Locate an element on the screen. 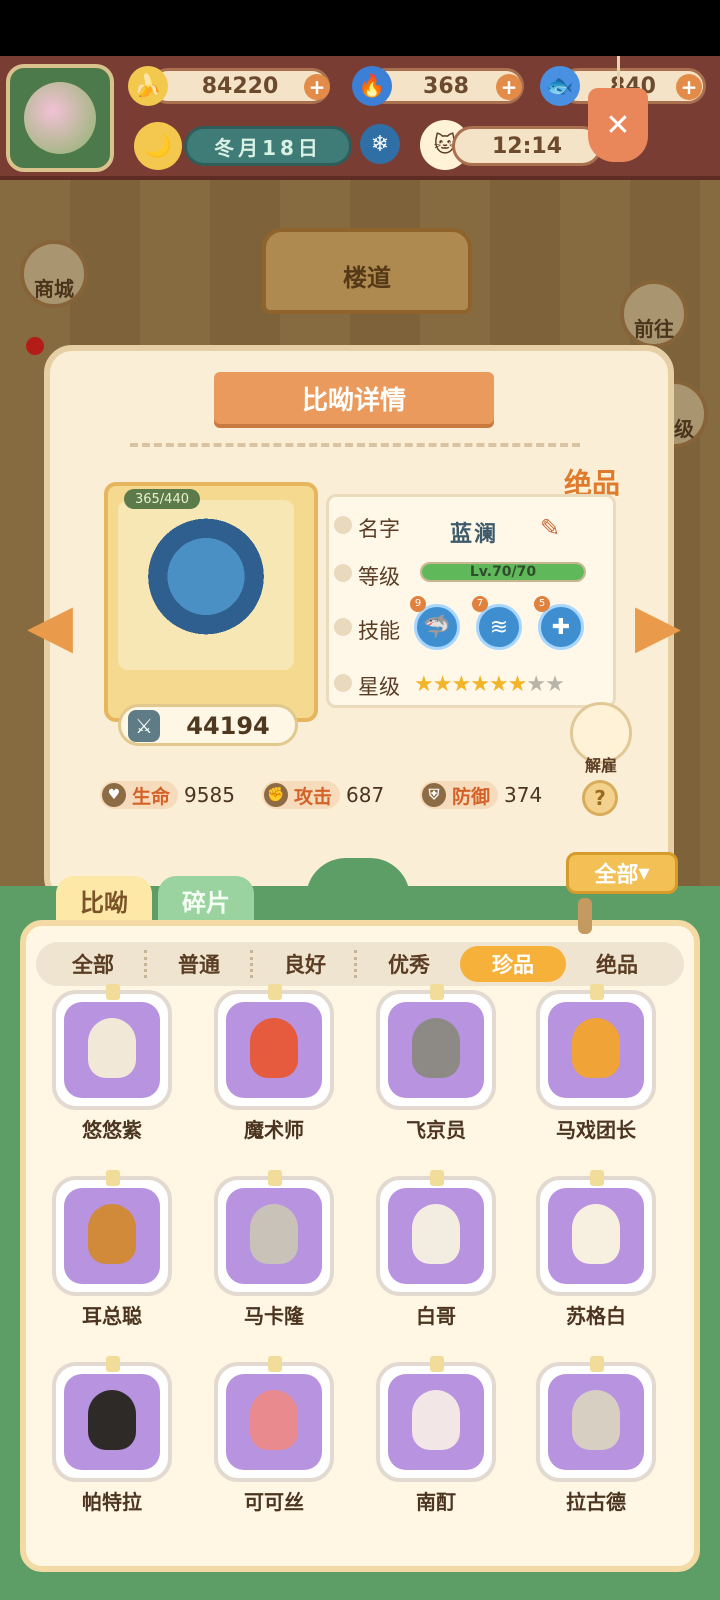  tag-string is located at coordinates (618, 73).